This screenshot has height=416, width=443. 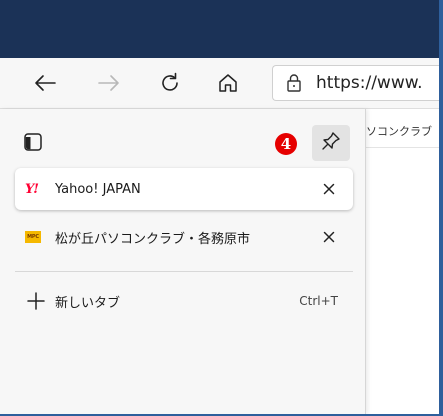 What do you see at coordinates (170, 83) in the screenshot?
I see `refresh-icon` at bounding box center [170, 83].